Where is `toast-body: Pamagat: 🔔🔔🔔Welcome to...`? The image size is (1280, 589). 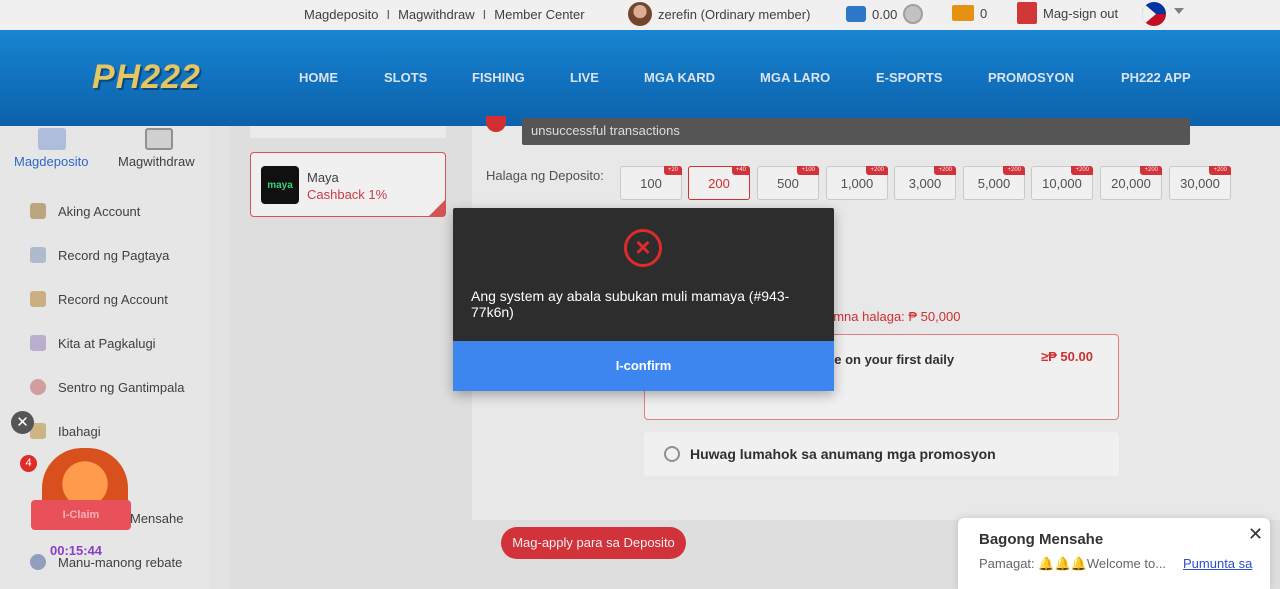 toast-body: Pamagat: 🔔🔔🔔Welcome to... is located at coordinates (1073, 563).